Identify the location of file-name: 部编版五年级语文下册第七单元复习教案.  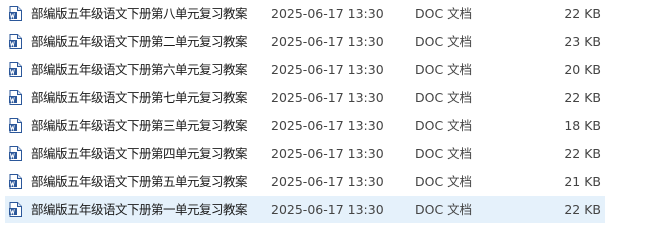
(139, 97).